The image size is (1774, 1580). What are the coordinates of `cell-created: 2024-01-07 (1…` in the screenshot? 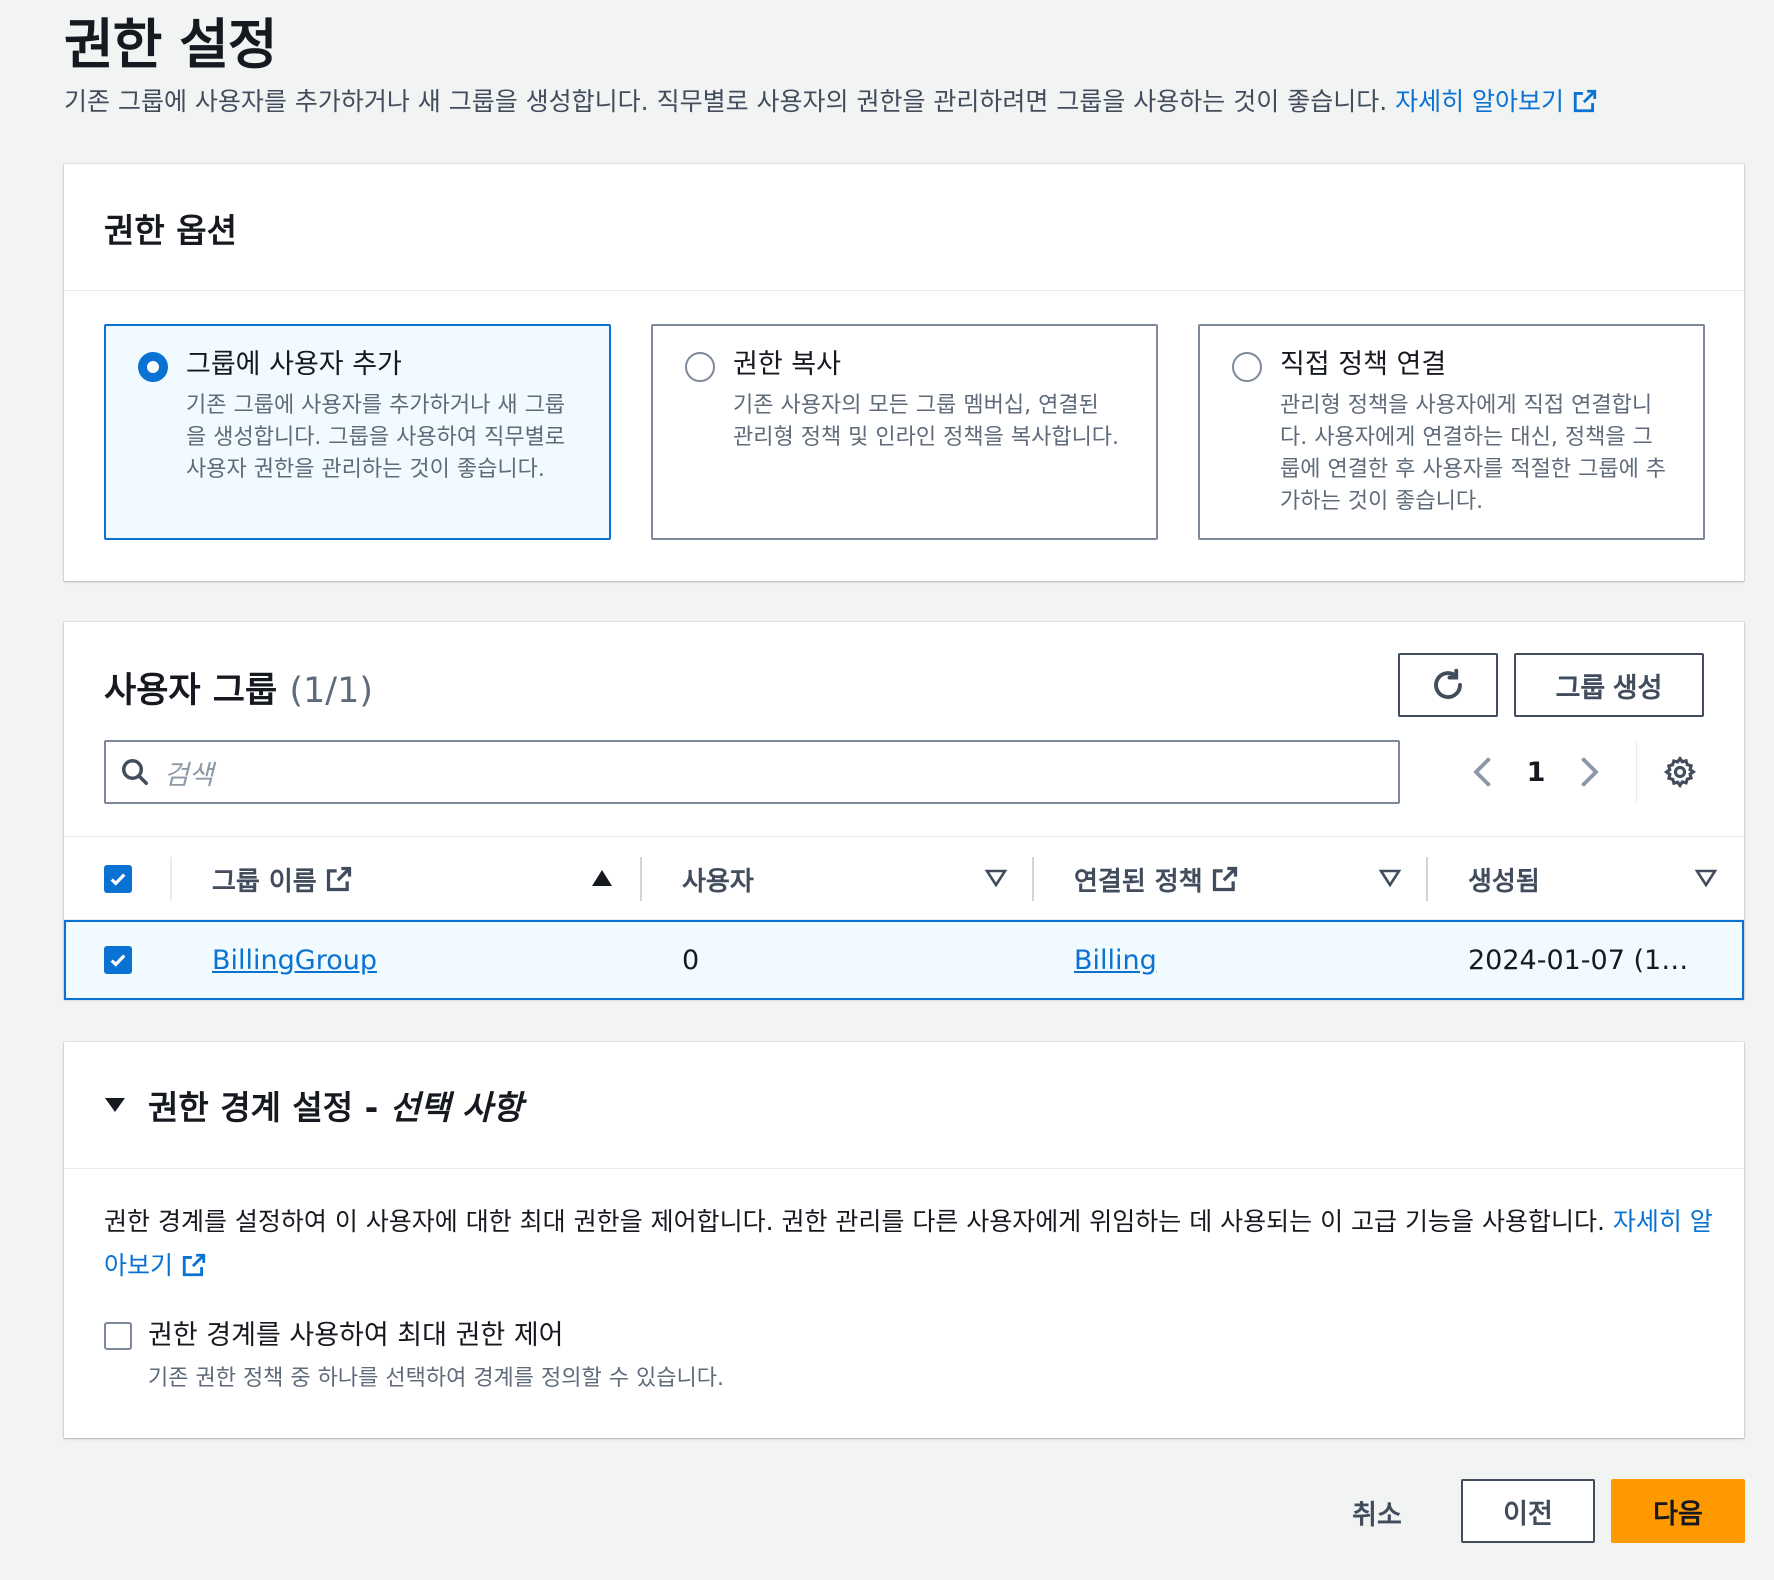 It's located at (1578, 960).